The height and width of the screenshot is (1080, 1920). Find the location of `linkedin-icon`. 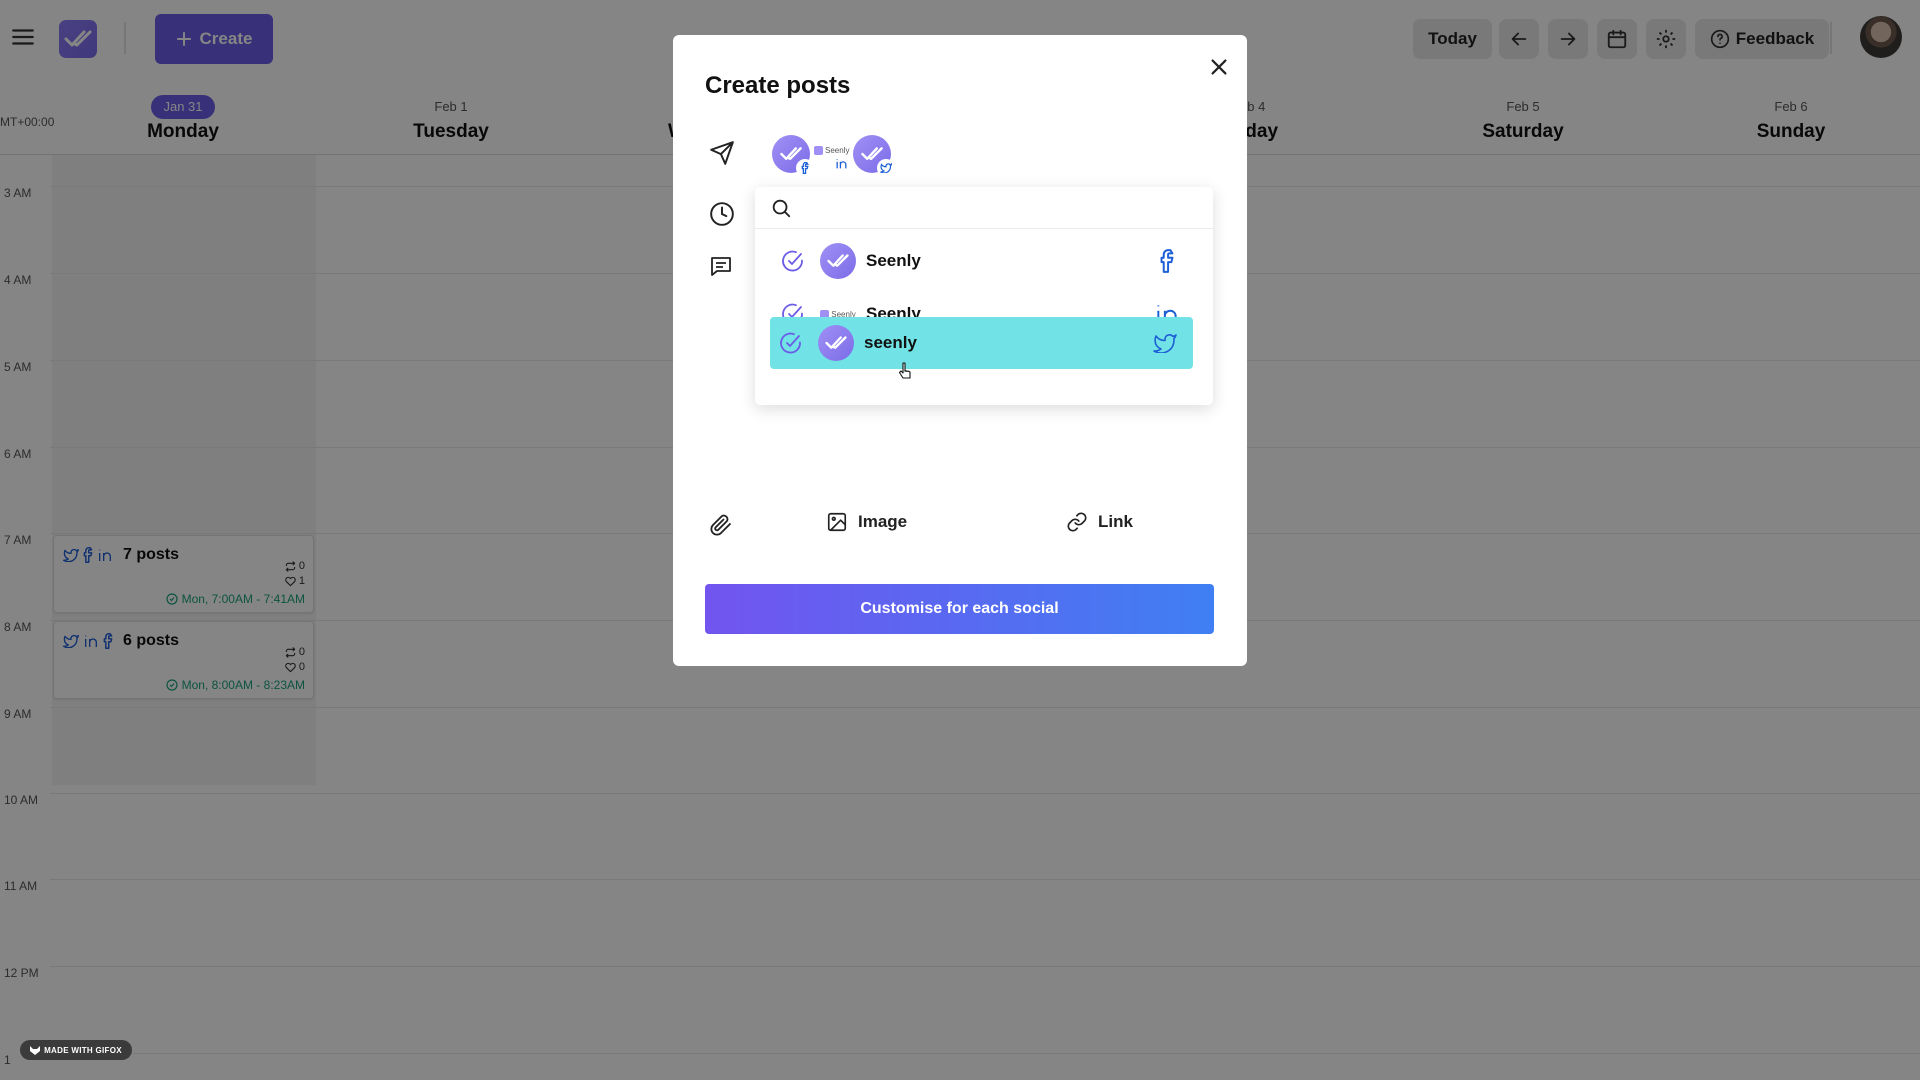

linkedin-icon is located at coordinates (841, 163).